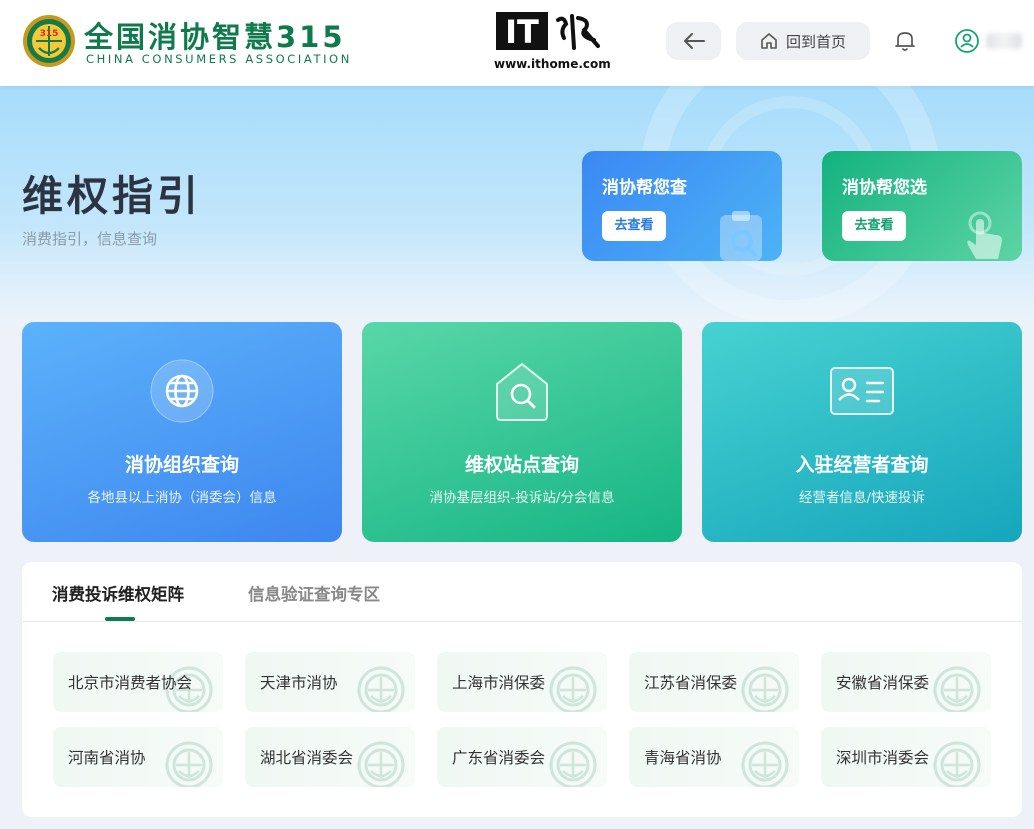 This screenshot has width=1034, height=829. I want to click on tap-hand-icon, so click(984, 235).